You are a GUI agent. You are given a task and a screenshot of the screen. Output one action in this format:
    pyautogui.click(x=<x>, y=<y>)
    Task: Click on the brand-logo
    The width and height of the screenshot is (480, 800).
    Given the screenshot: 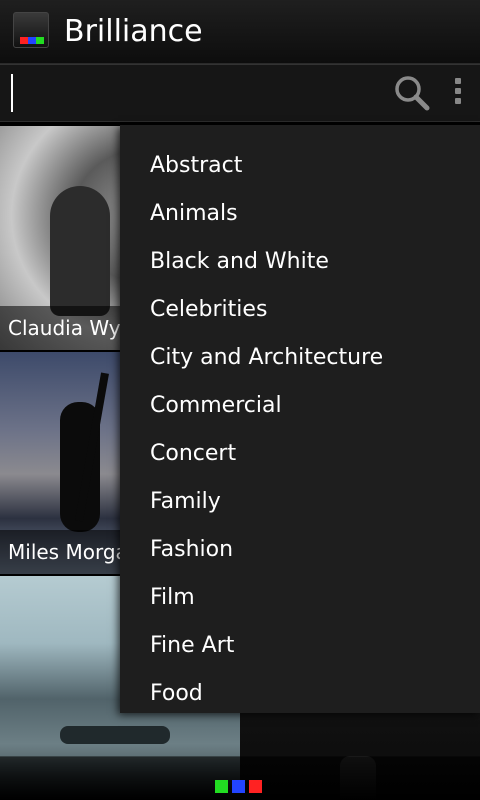 What is the action you would take?
    pyautogui.click(x=240, y=787)
    